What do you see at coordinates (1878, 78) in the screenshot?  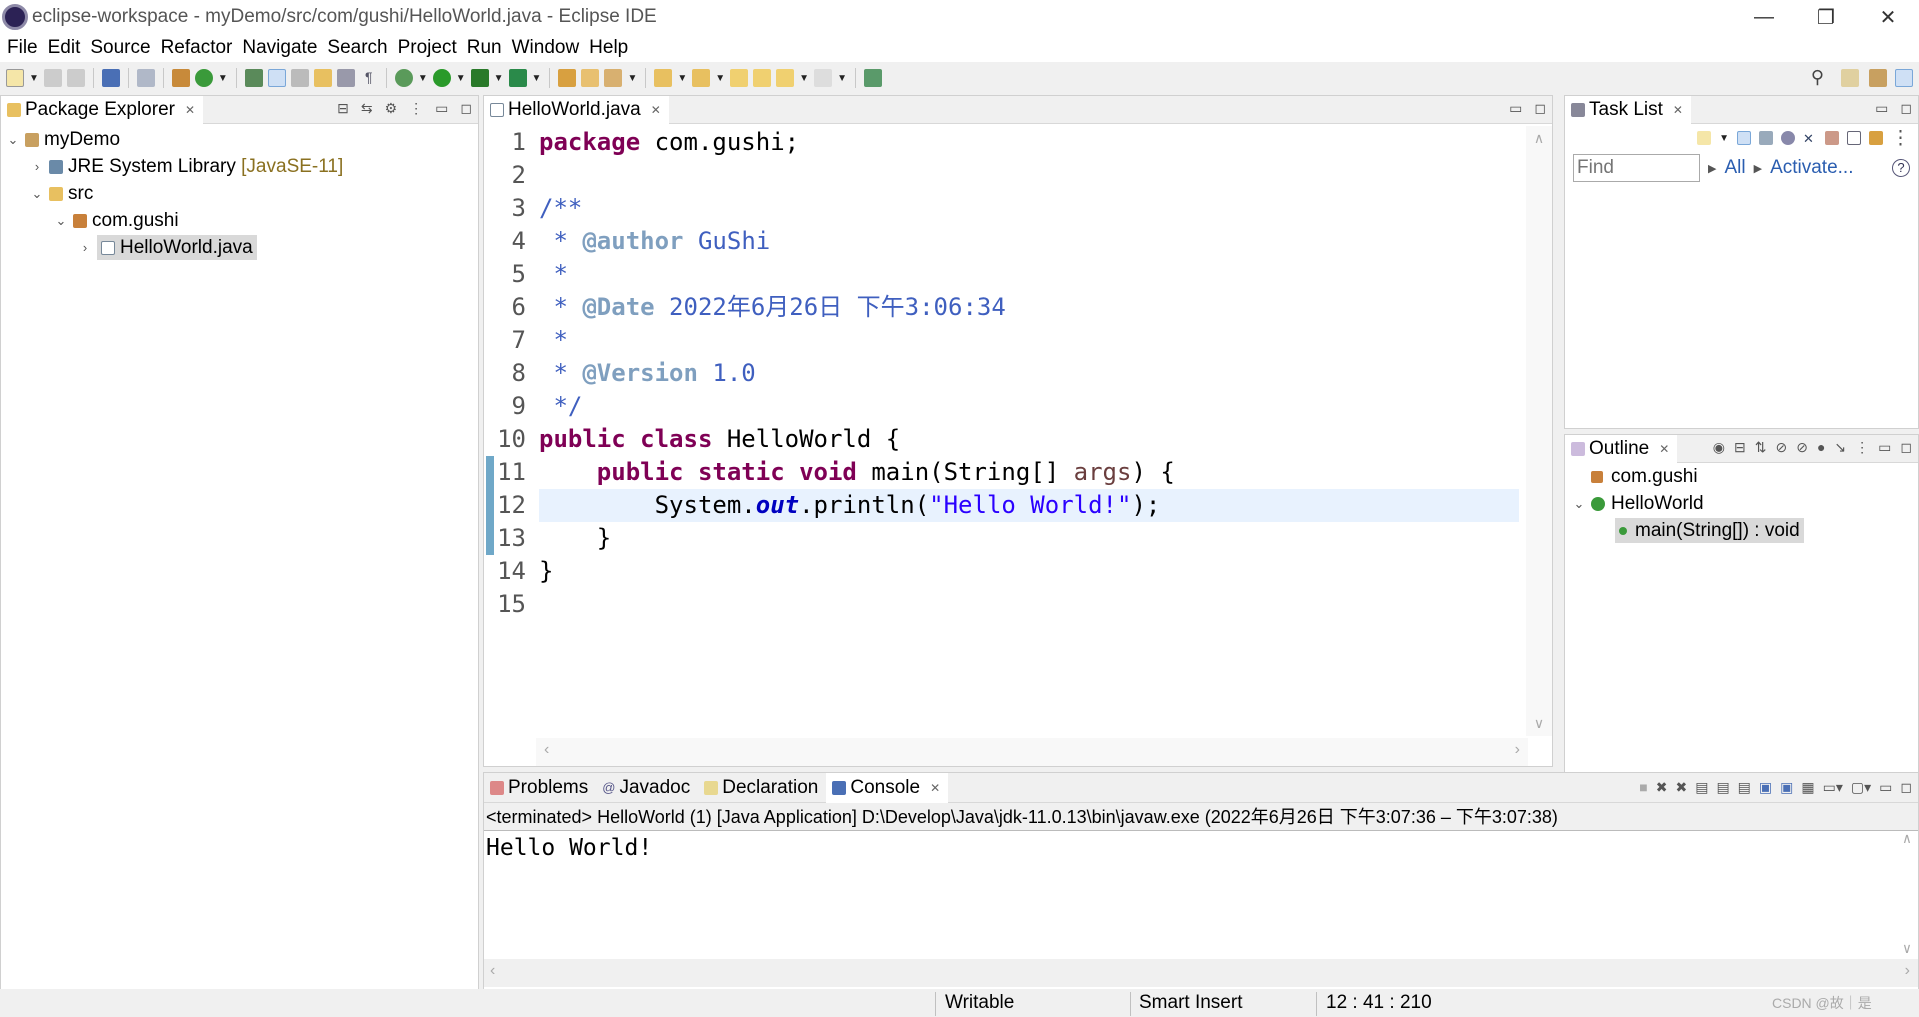 I see `java-ee-perspective-icon` at bounding box center [1878, 78].